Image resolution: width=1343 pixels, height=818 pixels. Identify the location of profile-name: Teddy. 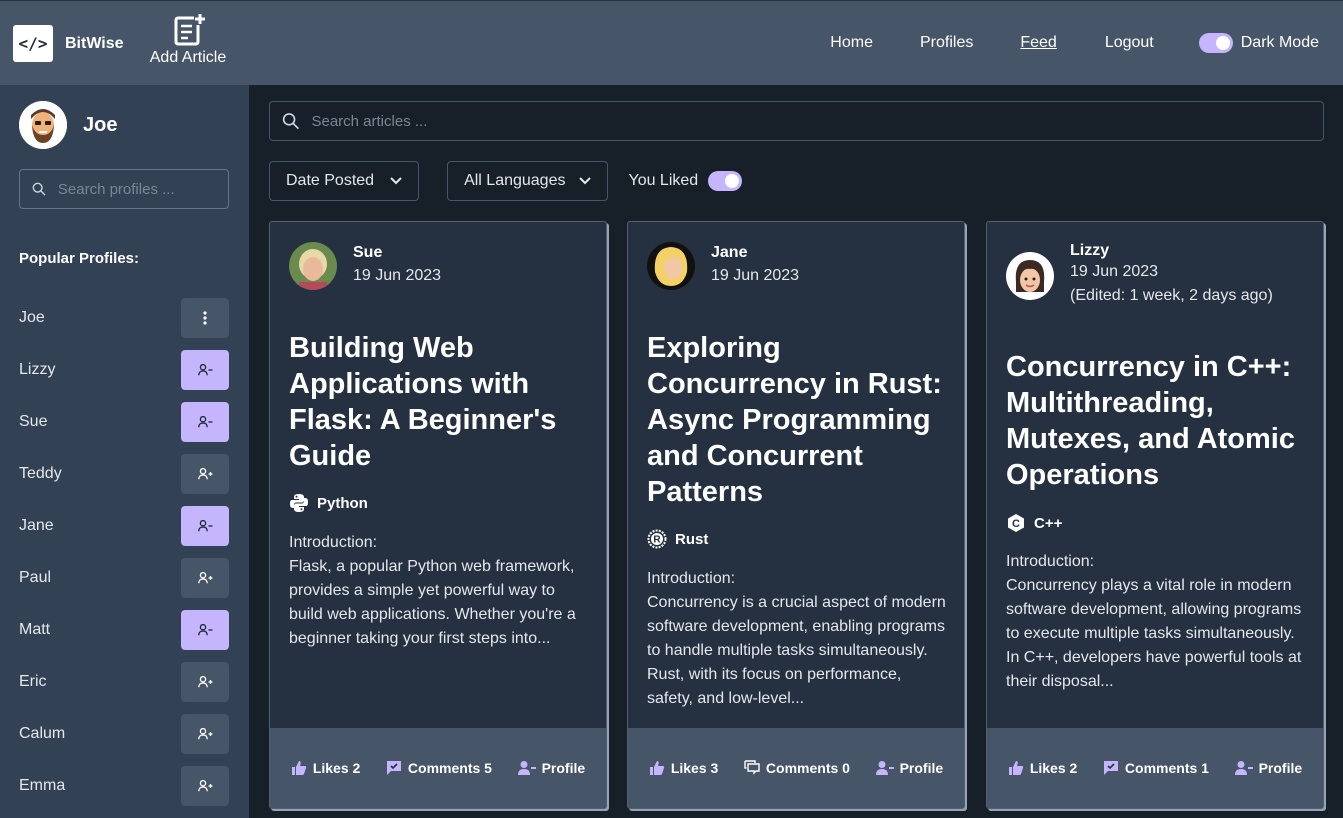
(40, 474).